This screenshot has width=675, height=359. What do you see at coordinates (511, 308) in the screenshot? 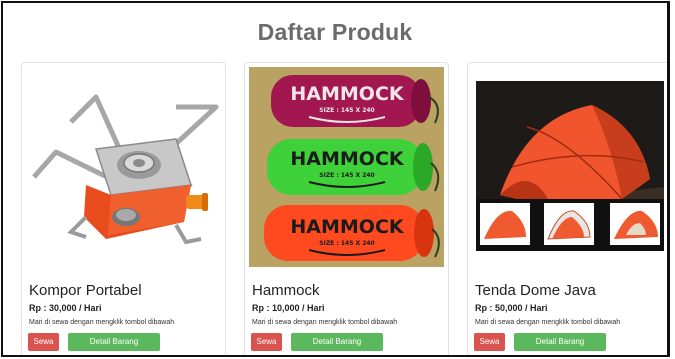
I see `product-price: Rp : 50,000 / Hari` at bounding box center [511, 308].